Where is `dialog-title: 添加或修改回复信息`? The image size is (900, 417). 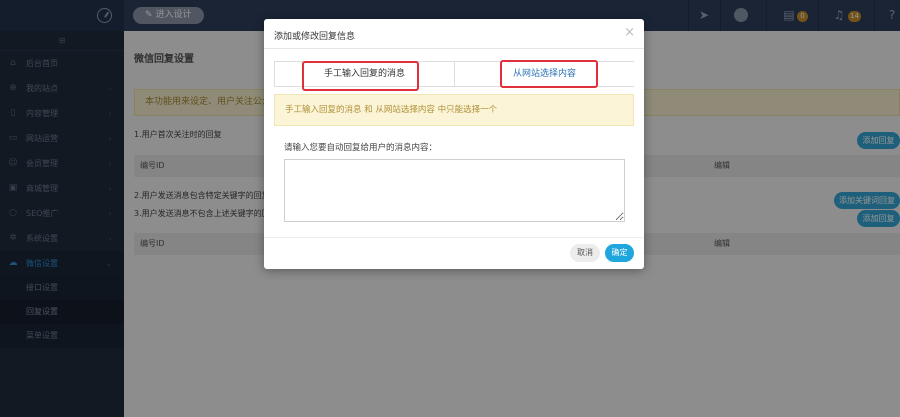
dialog-title: 添加或修改回复信息 is located at coordinates (315, 37).